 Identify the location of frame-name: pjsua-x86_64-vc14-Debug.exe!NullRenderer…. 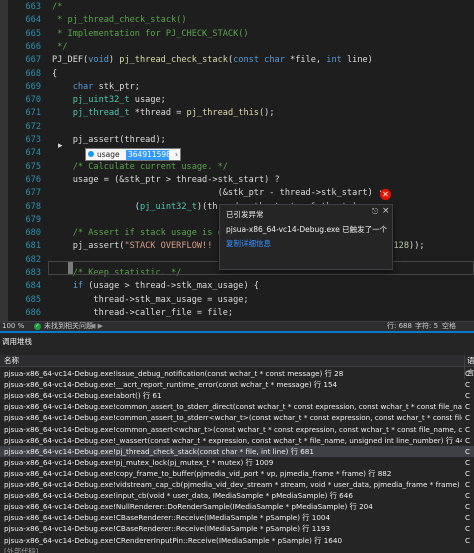
(188, 507).